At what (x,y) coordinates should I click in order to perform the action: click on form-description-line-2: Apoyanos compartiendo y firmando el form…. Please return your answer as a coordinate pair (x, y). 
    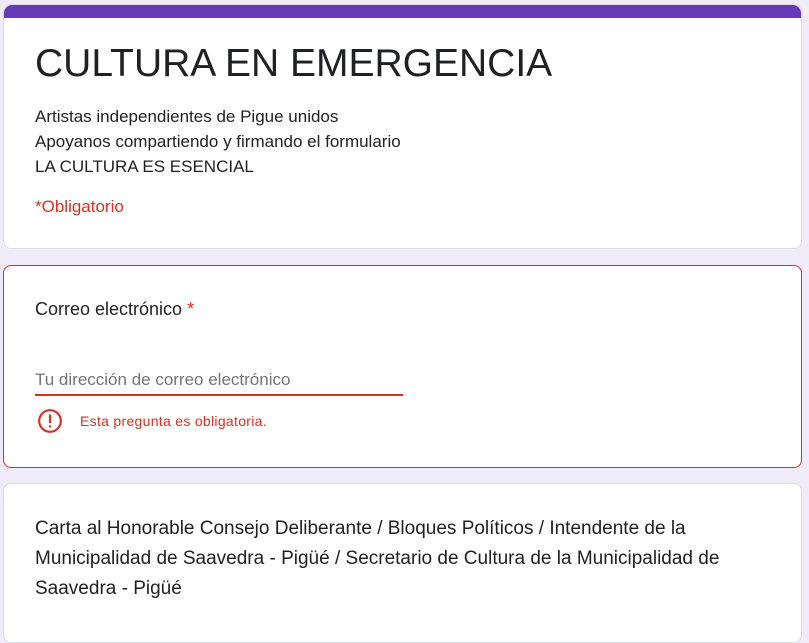
    Looking at the image, I should click on (218, 141).